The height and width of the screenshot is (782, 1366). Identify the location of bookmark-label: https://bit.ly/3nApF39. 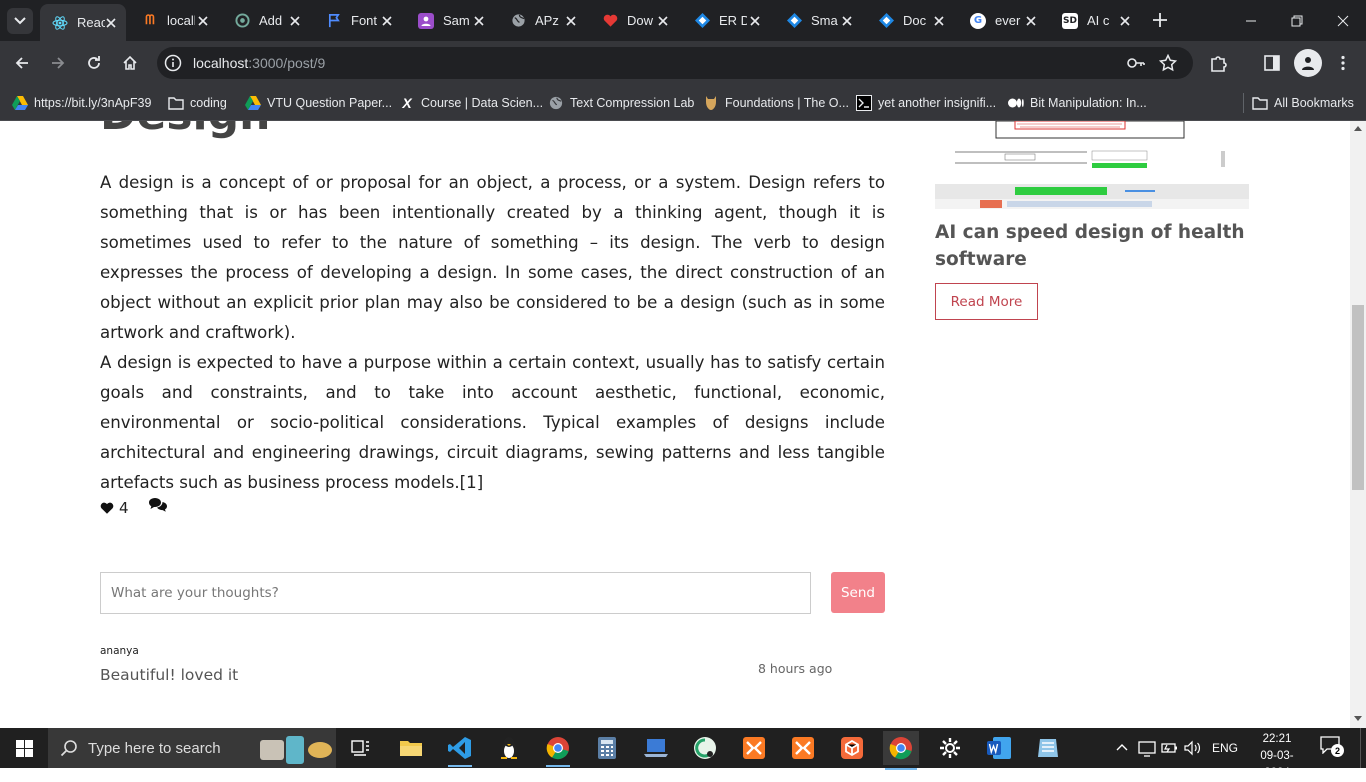
(93, 103).